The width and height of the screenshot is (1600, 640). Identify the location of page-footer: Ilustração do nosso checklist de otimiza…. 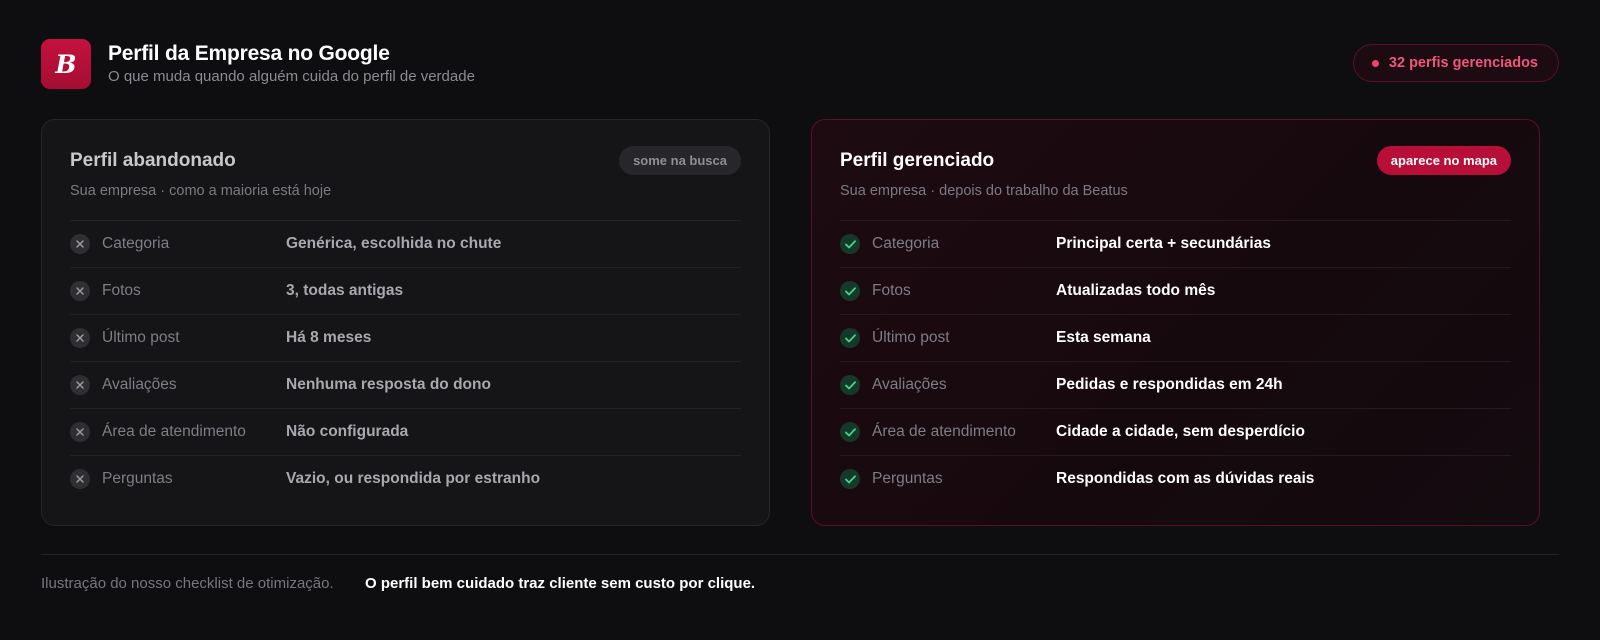
(800, 579).